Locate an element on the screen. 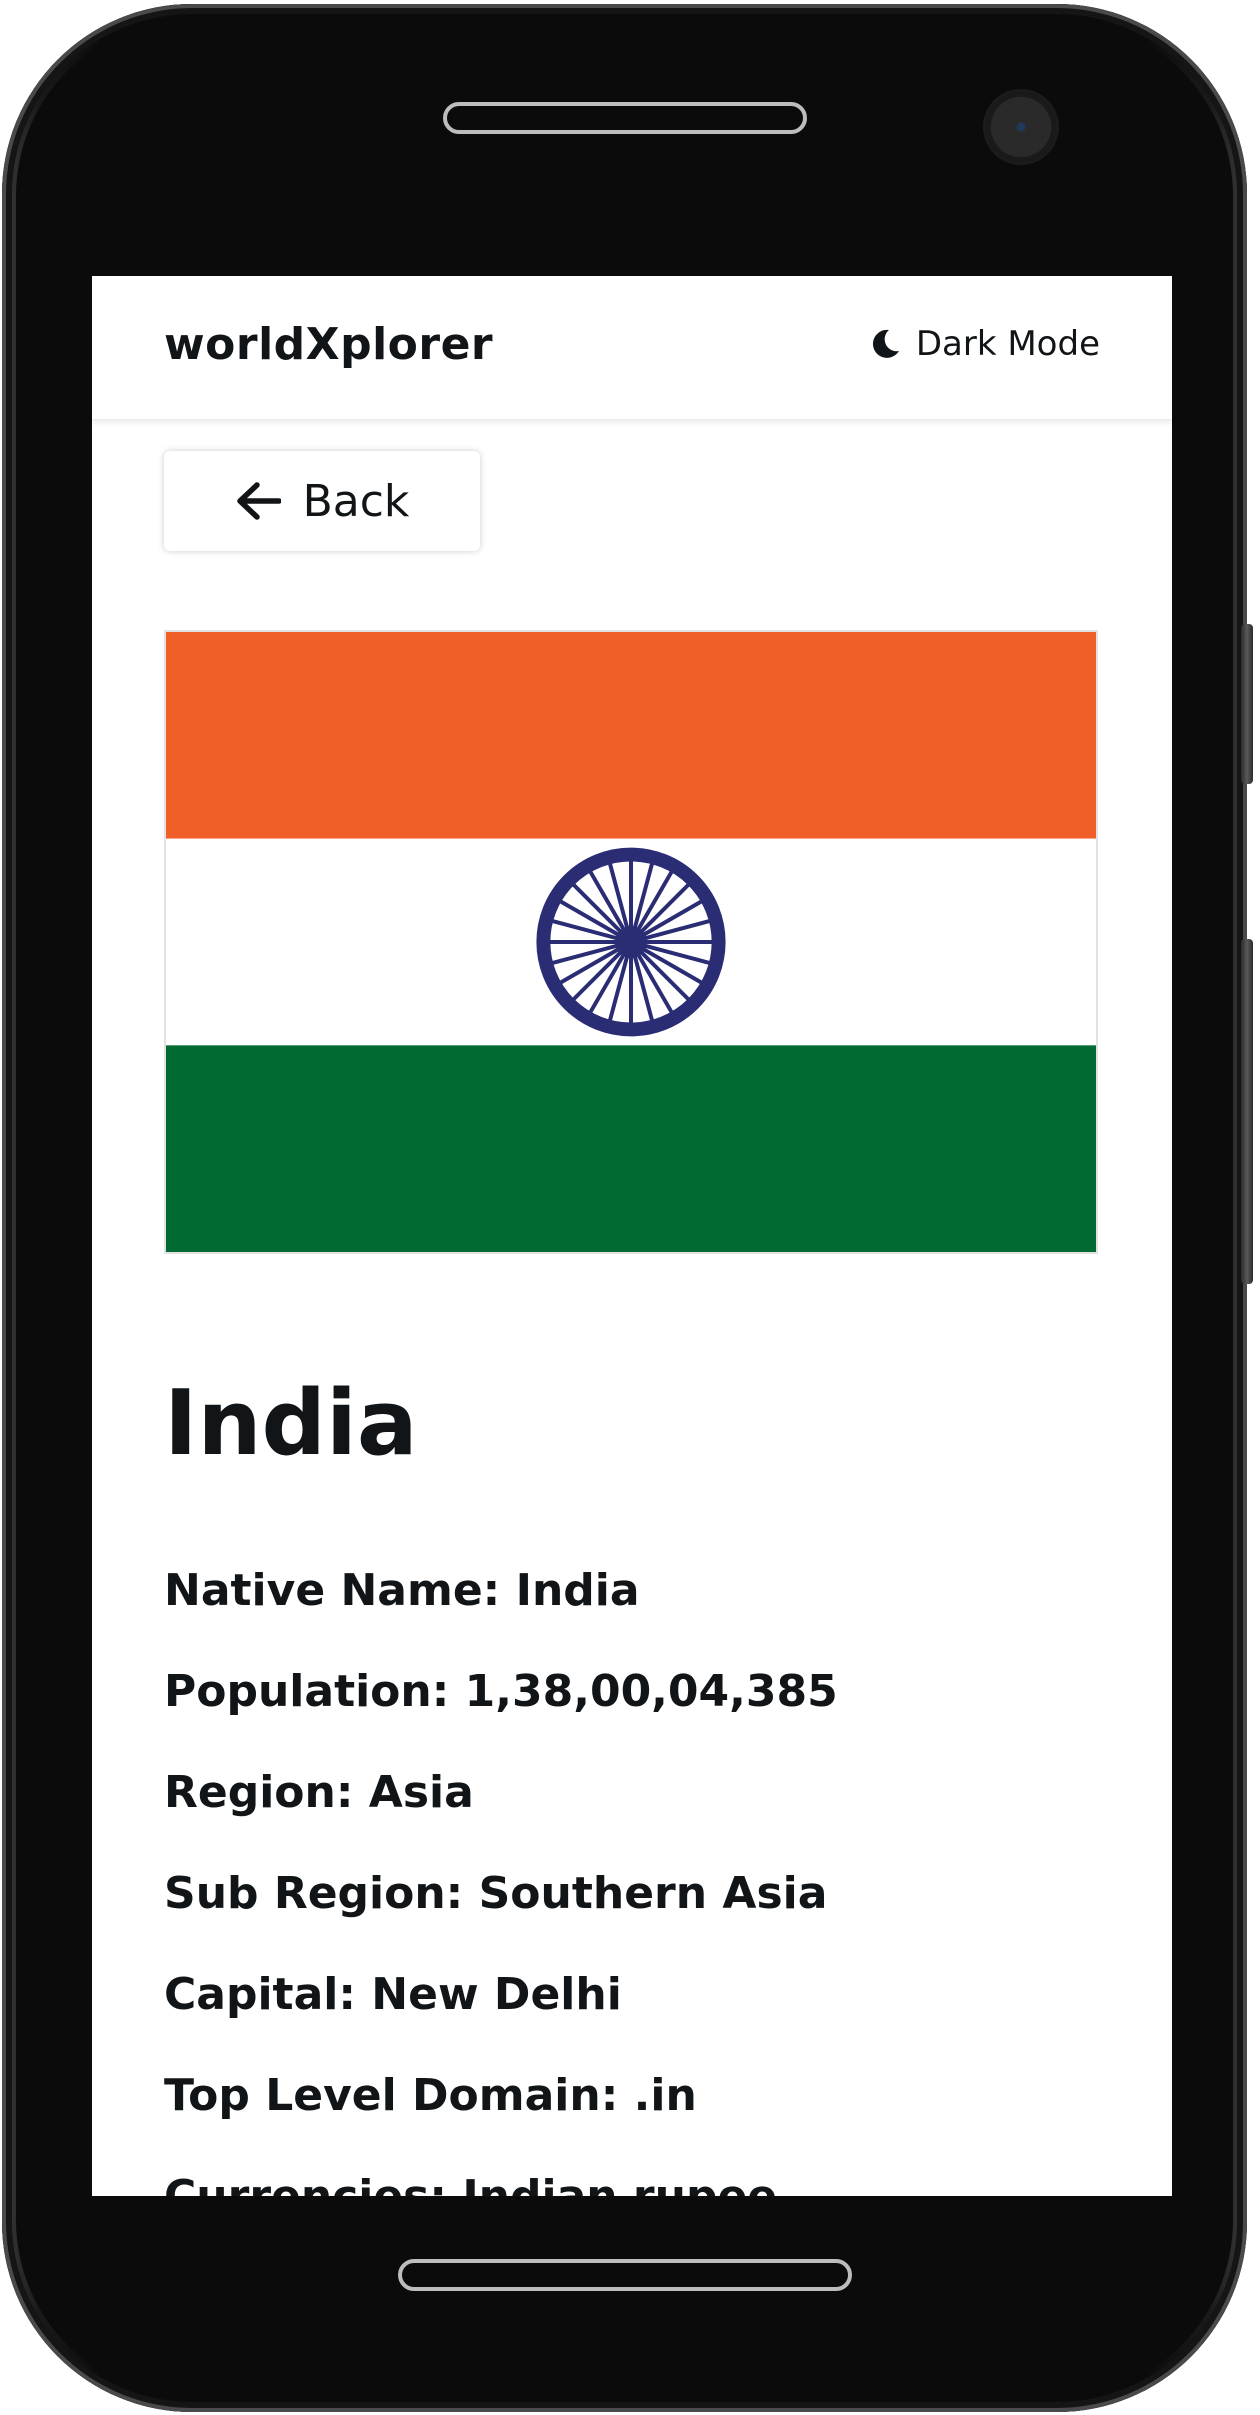 This screenshot has width=1260, height=2415. detail-label: Region: is located at coordinates (259, 1792).